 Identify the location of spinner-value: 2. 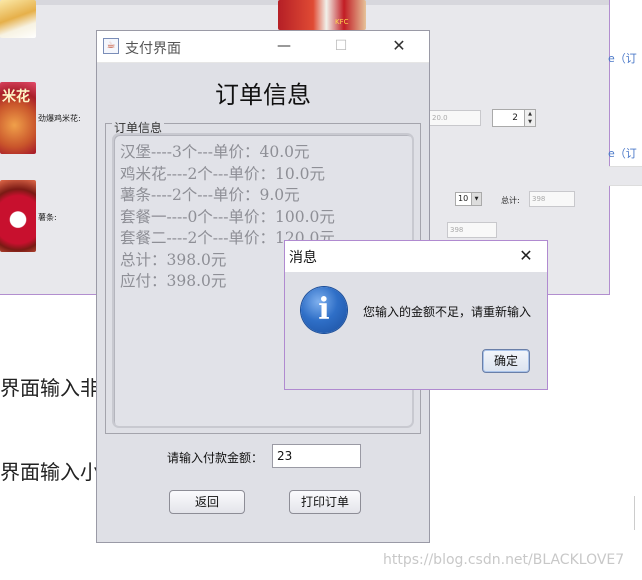
(515, 118).